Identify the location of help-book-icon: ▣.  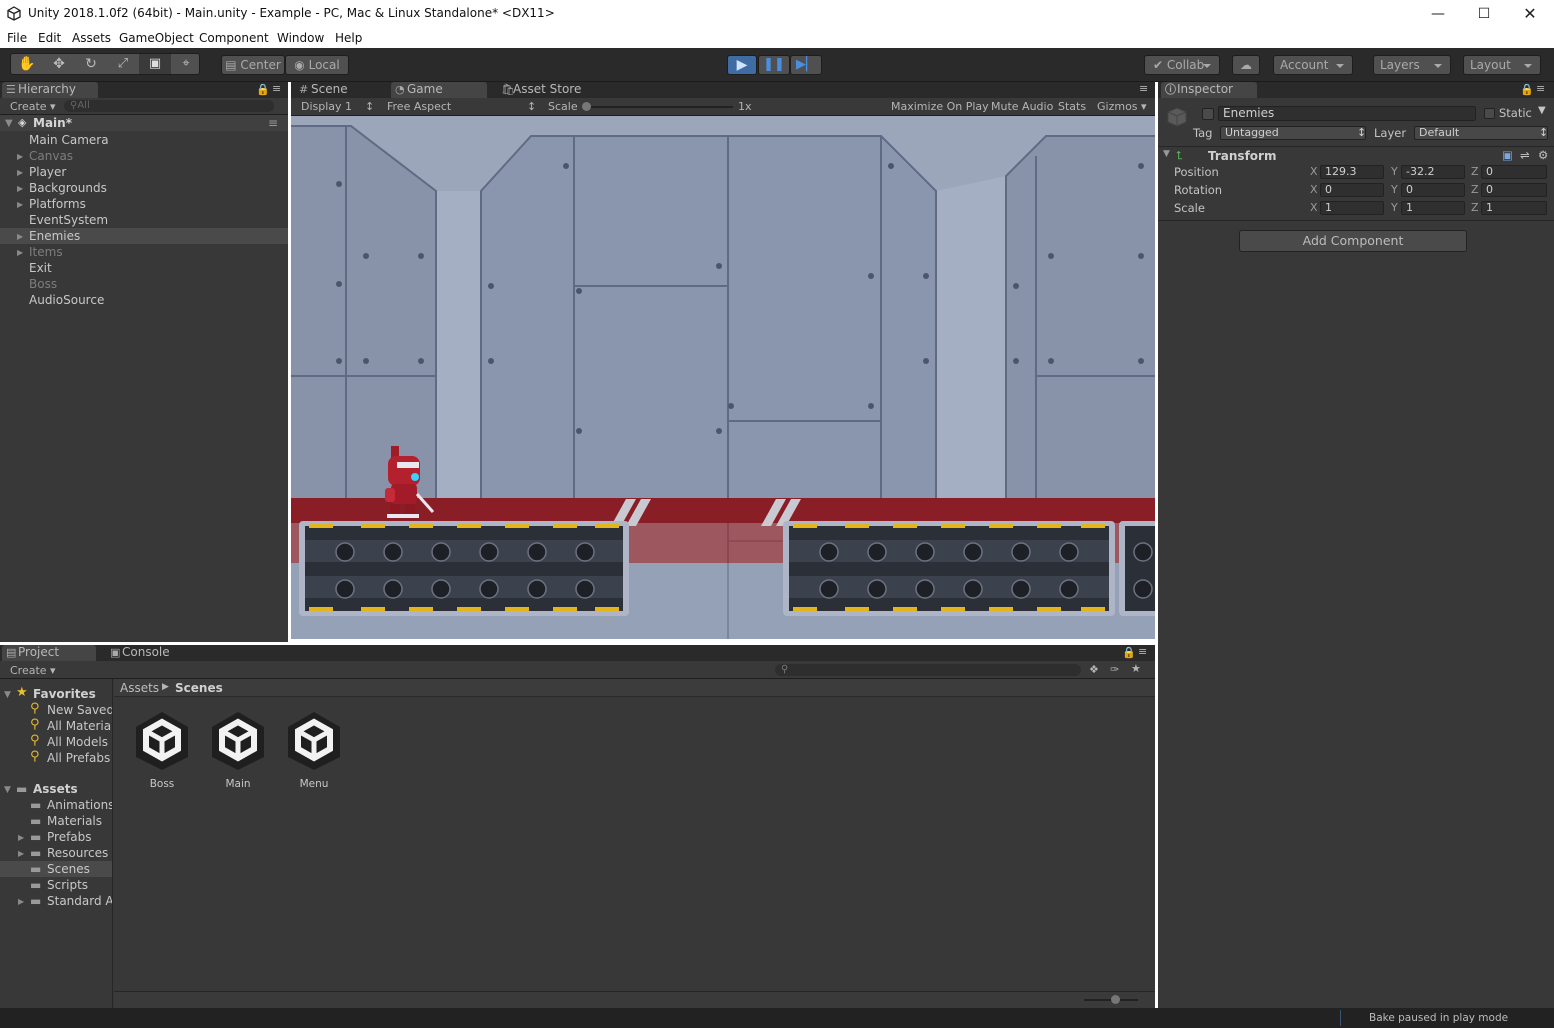
(1507, 155).